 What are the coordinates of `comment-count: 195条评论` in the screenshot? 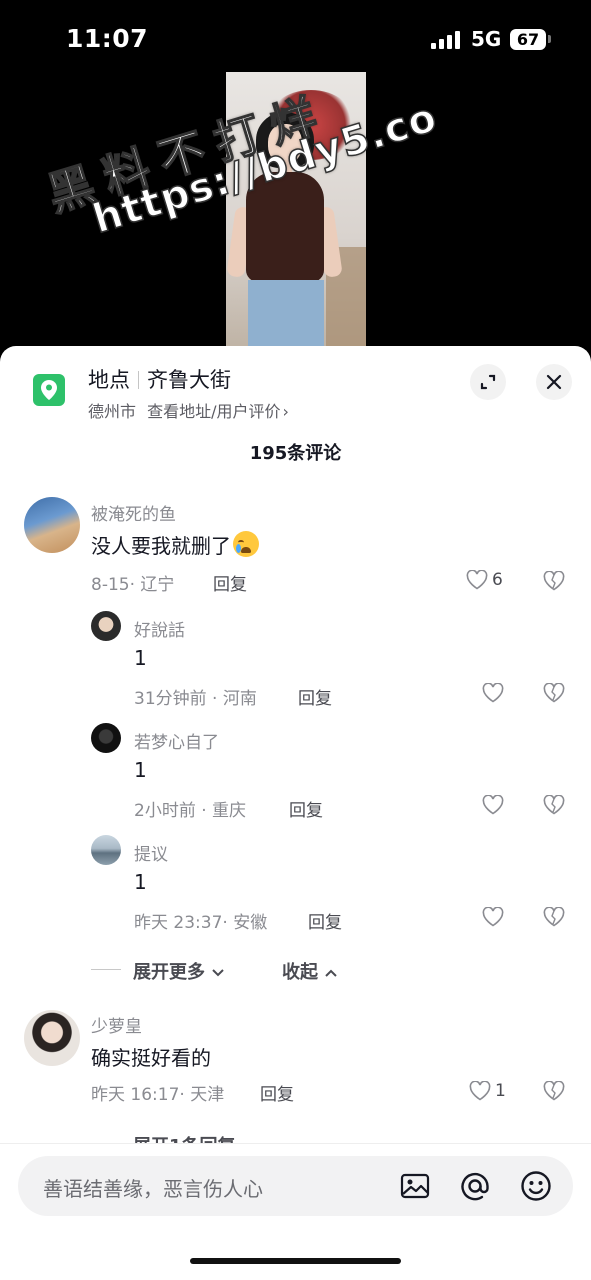 It's located at (295, 453).